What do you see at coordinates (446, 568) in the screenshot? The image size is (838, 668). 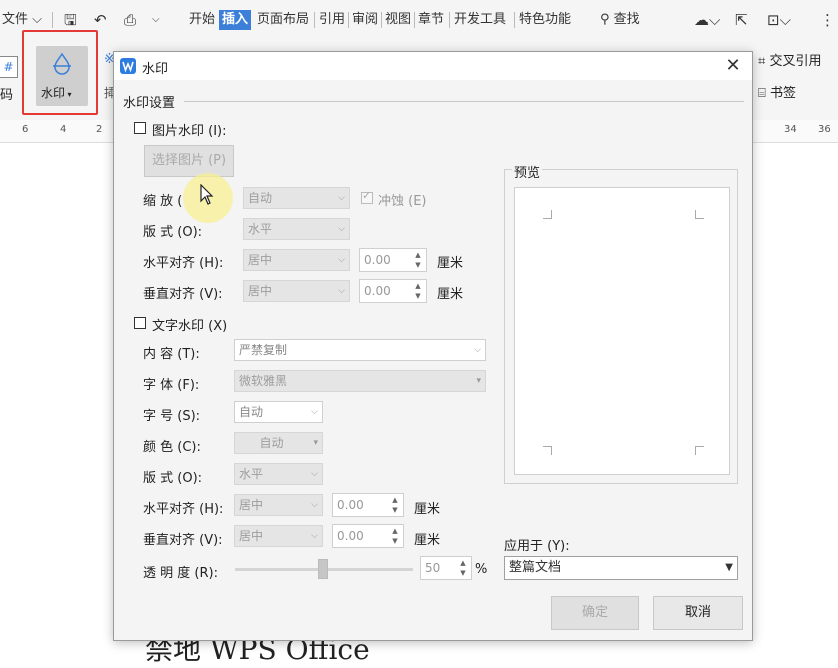 I see `transparency-input: 50 ▲ ▼` at bounding box center [446, 568].